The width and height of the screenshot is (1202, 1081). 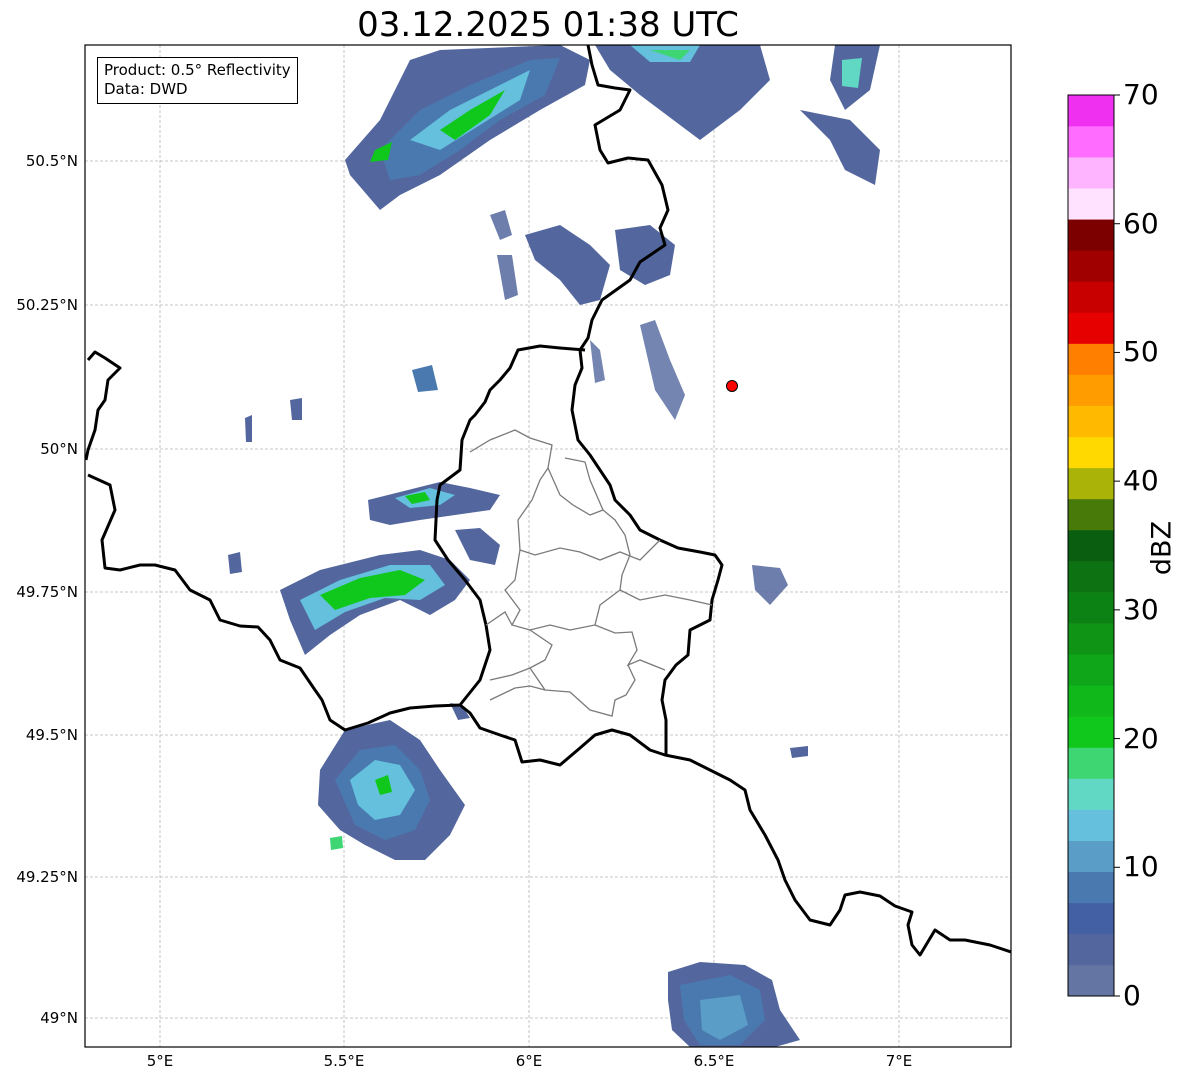 What do you see at coordinates (52, 161) in the screenshot?
I see `y-tick-label: 50.5°N` at bounding box center [52, 161].